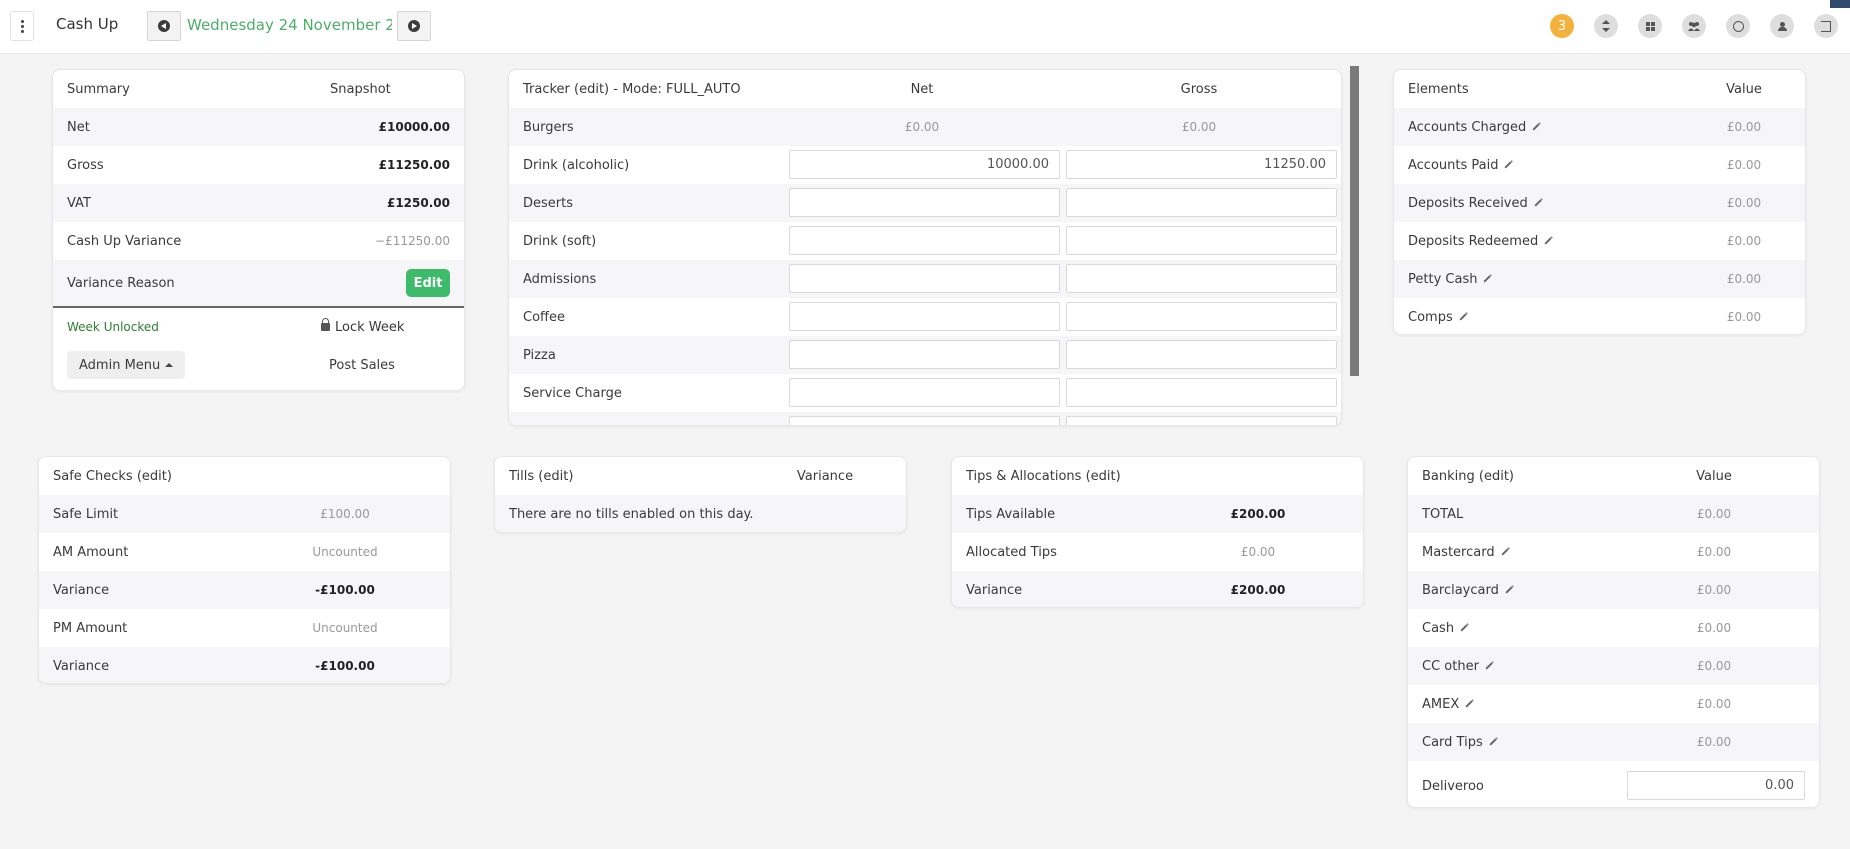  I want to click on summary-row-value: £10000.00, so click(414, 127).